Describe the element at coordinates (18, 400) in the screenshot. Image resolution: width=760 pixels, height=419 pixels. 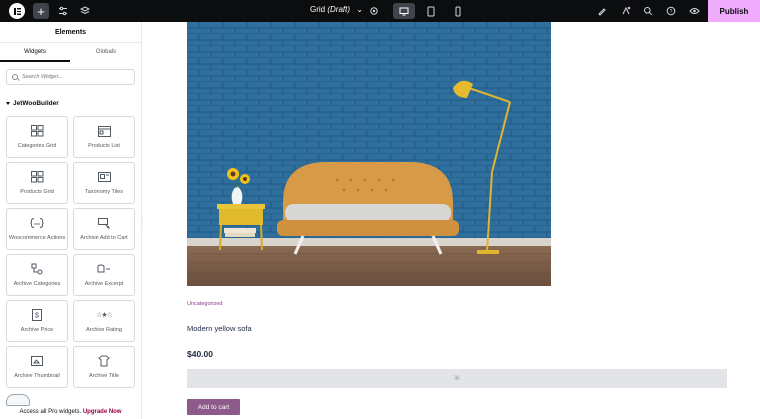
I see `pro-illustration-icon` at that location.